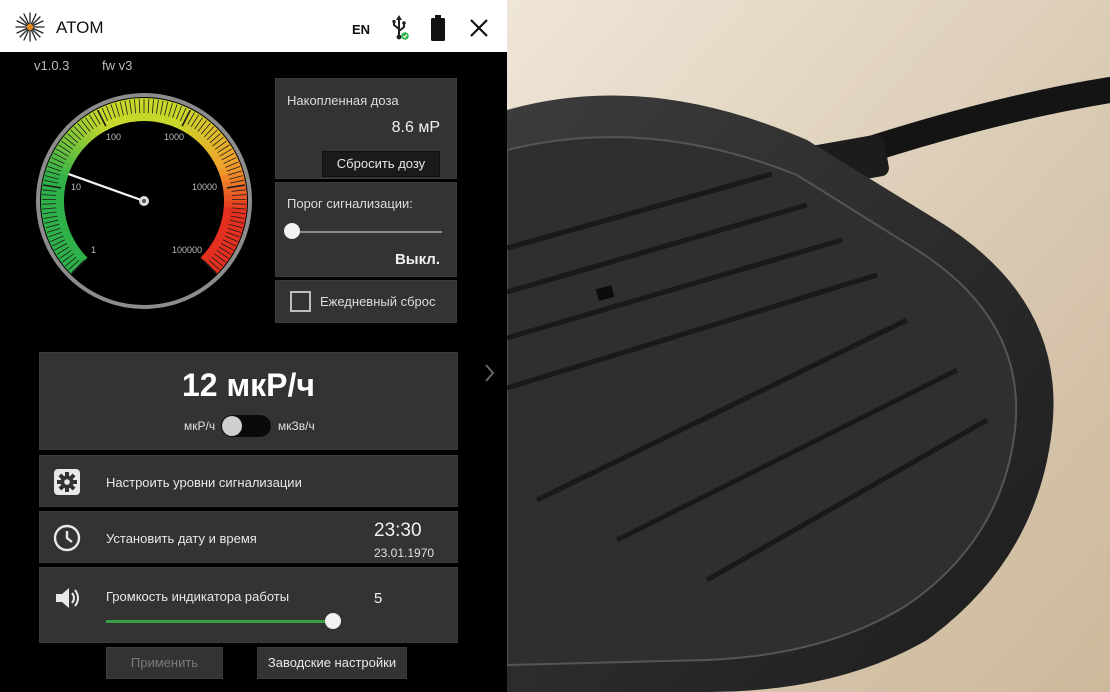 This screenshot has height=692, width=1110. Describe the element at coordinates (181, 538) in the screenshot. I see `datetime-label: Установить дату и время` at that location.